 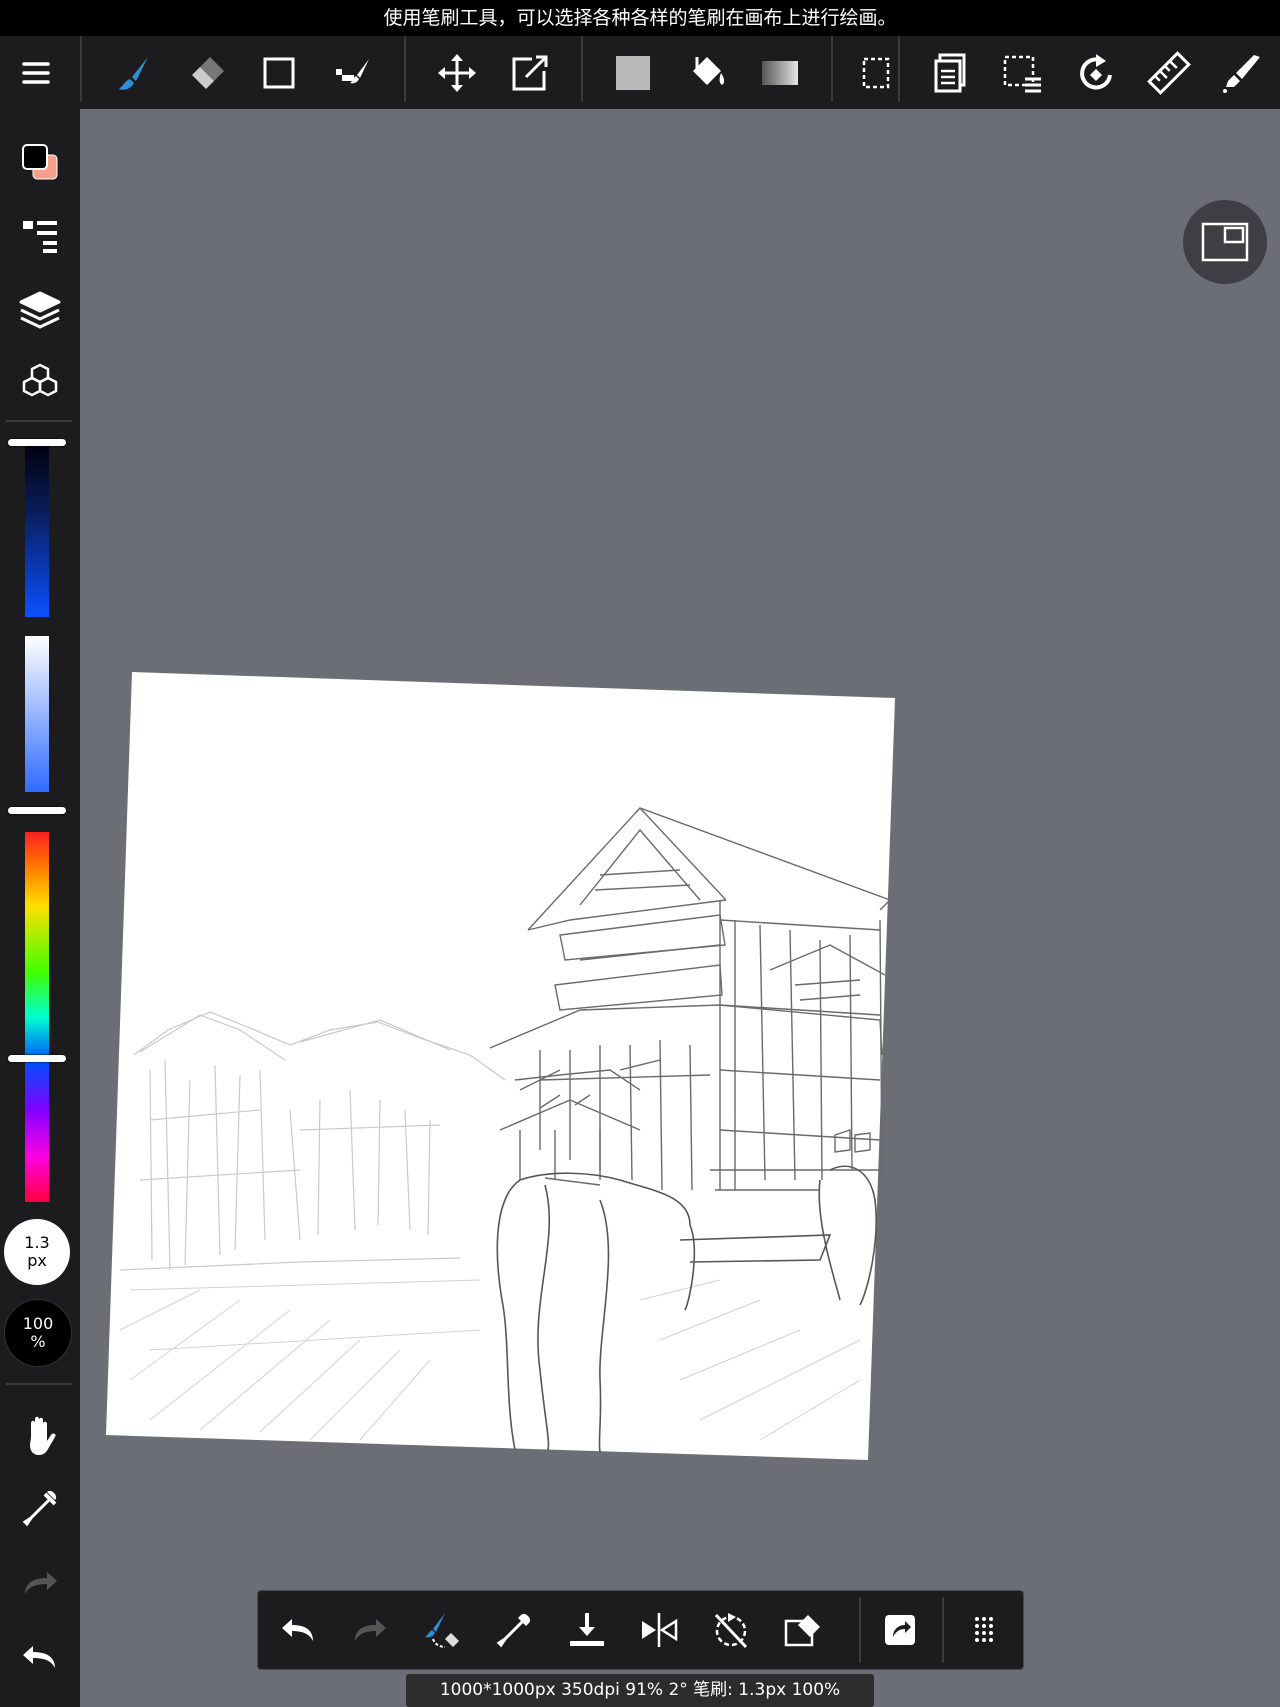 I want to click on tooltip-banner: 使用笔刷工具，可以选择各种各样的笔刷在画布上进行绘画。, so click(x=640, y=18).